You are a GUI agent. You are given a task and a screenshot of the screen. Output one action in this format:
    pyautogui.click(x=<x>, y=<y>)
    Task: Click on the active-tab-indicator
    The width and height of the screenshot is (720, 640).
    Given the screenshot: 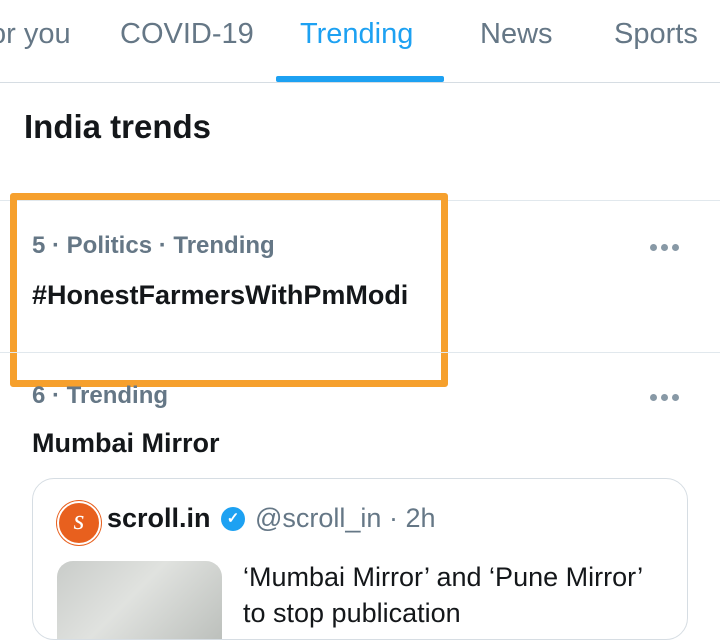 What is the action you would take?
    pyautogui.click(x=360, y=79)
    